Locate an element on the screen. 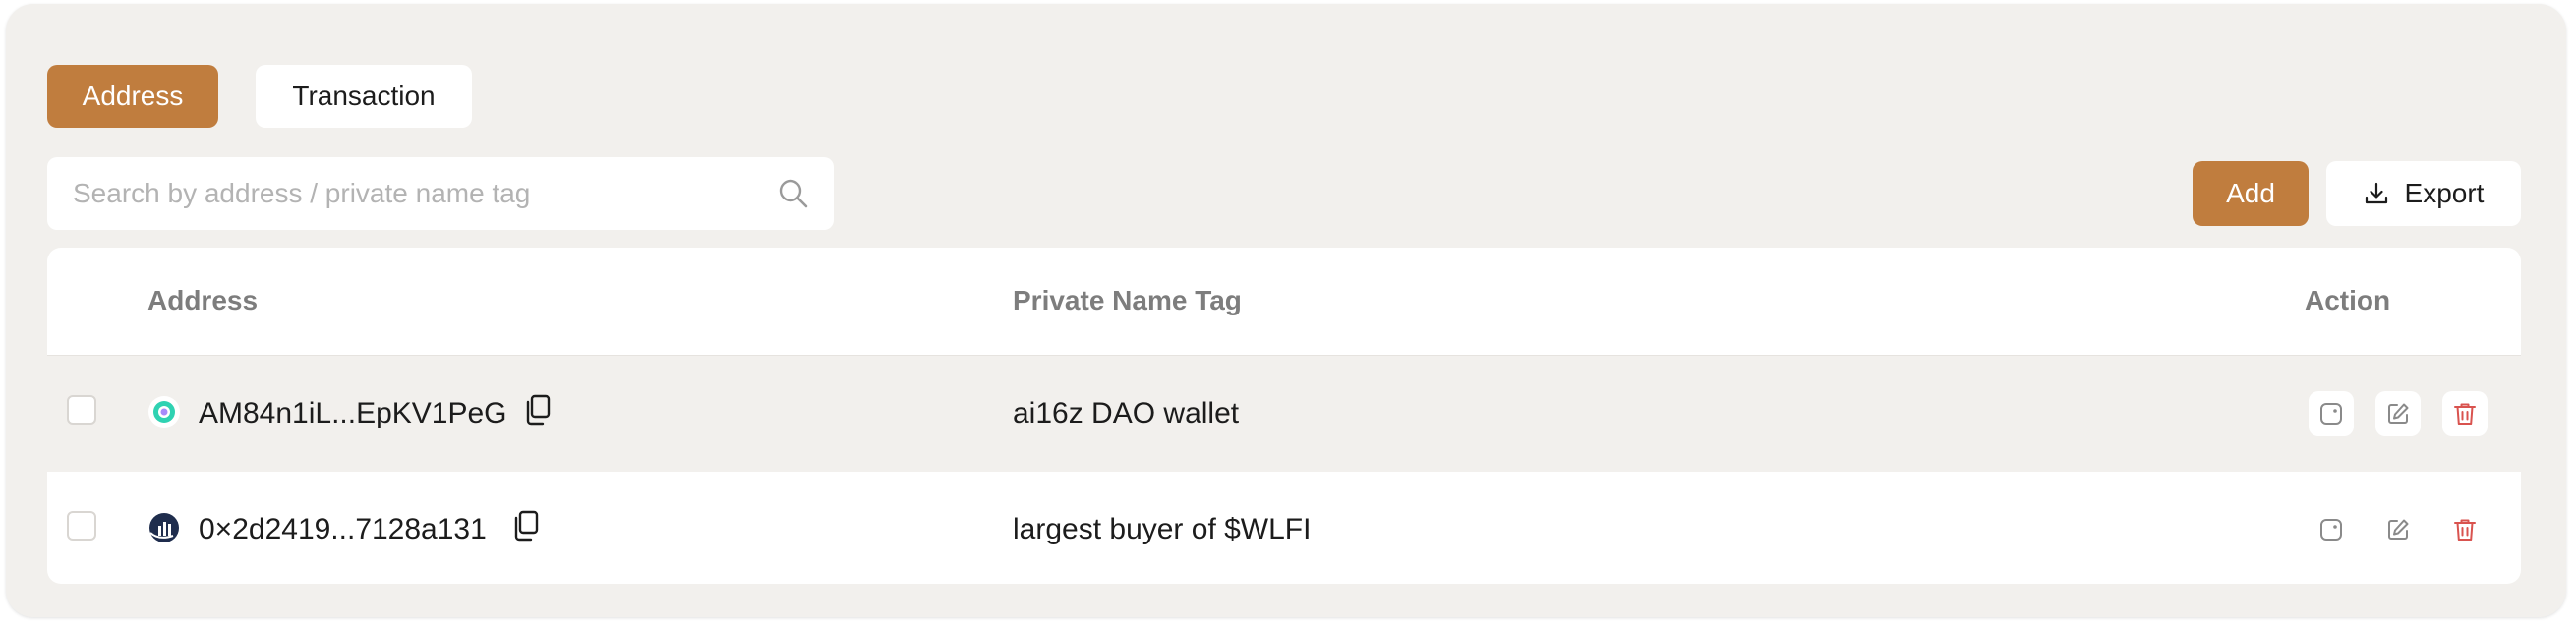  tab-address: Address is located at coordinates (132, 96).